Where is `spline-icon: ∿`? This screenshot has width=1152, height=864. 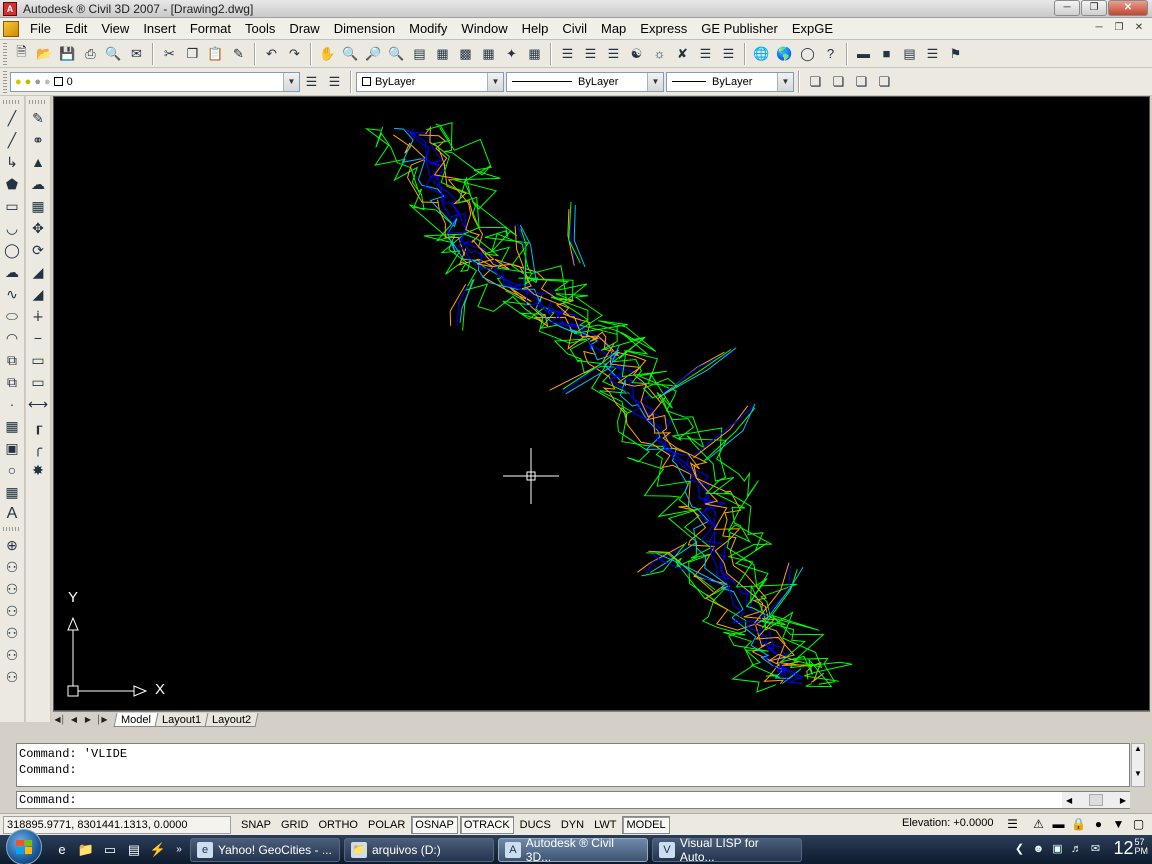 spline-icon: ∿ is located at coordinates (12, 294).